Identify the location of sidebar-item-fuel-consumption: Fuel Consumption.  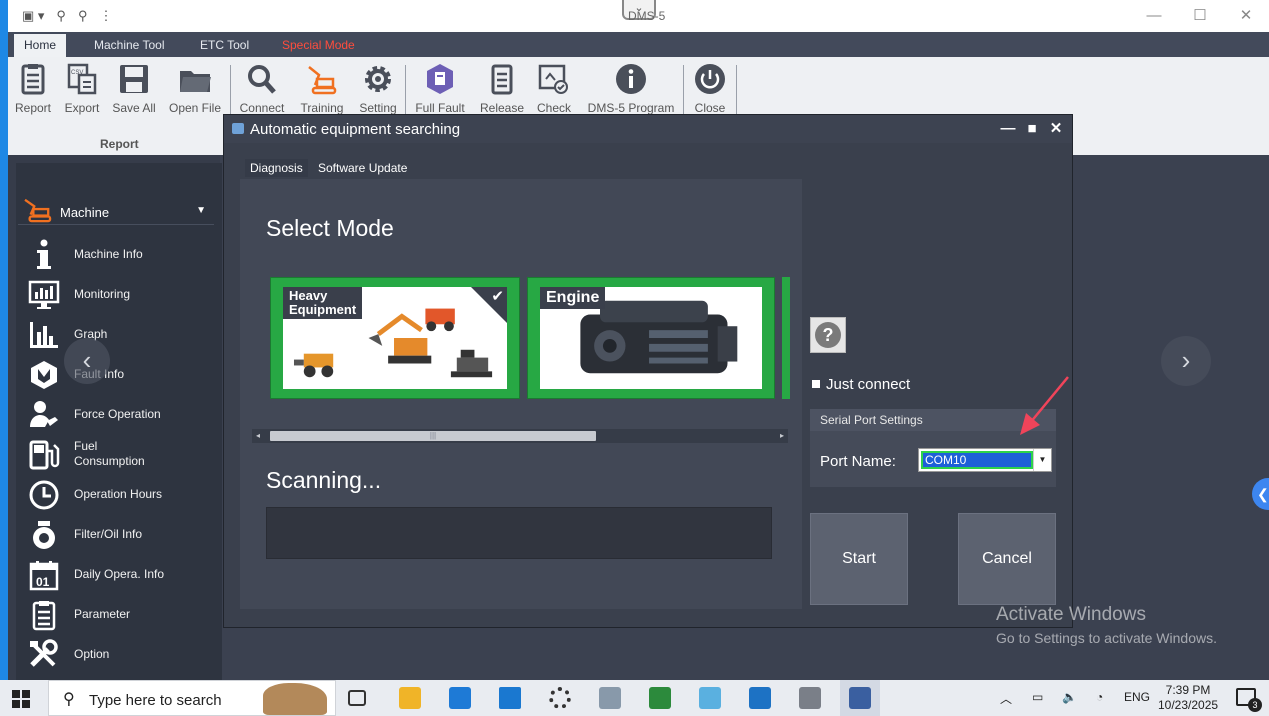
(121, 454).